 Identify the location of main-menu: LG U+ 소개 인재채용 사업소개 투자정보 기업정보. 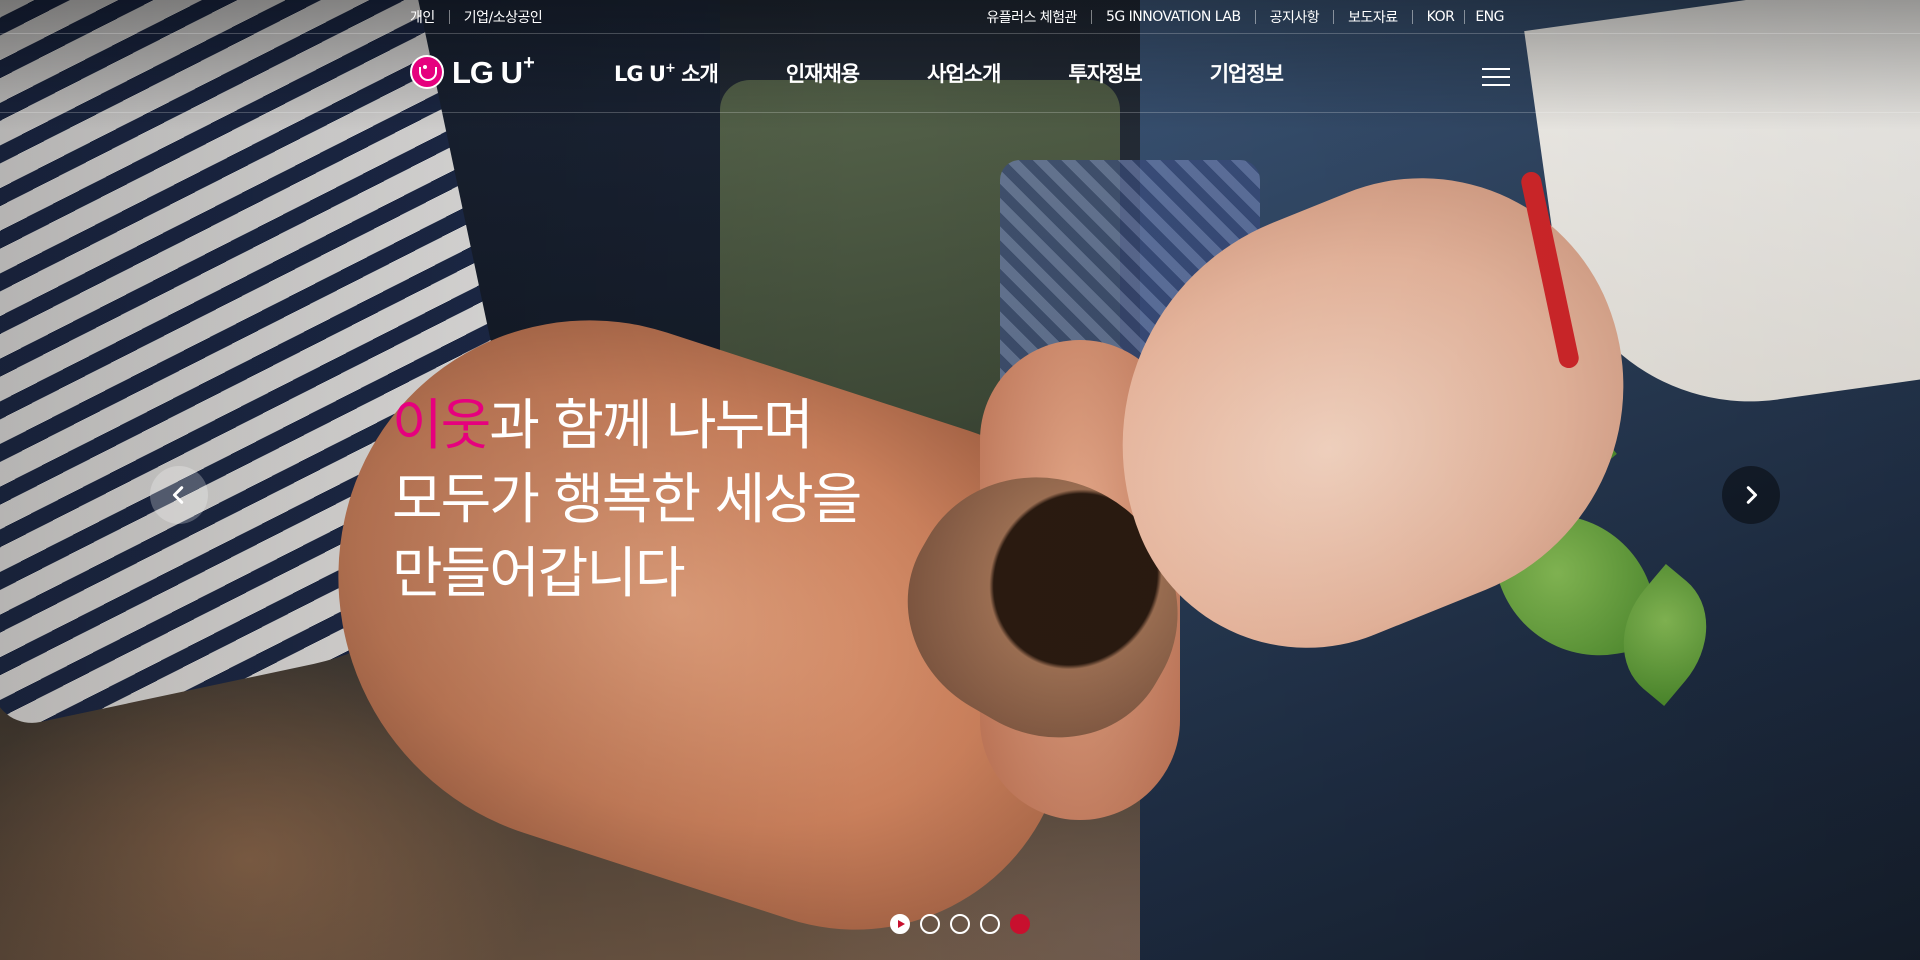
(949, 73).